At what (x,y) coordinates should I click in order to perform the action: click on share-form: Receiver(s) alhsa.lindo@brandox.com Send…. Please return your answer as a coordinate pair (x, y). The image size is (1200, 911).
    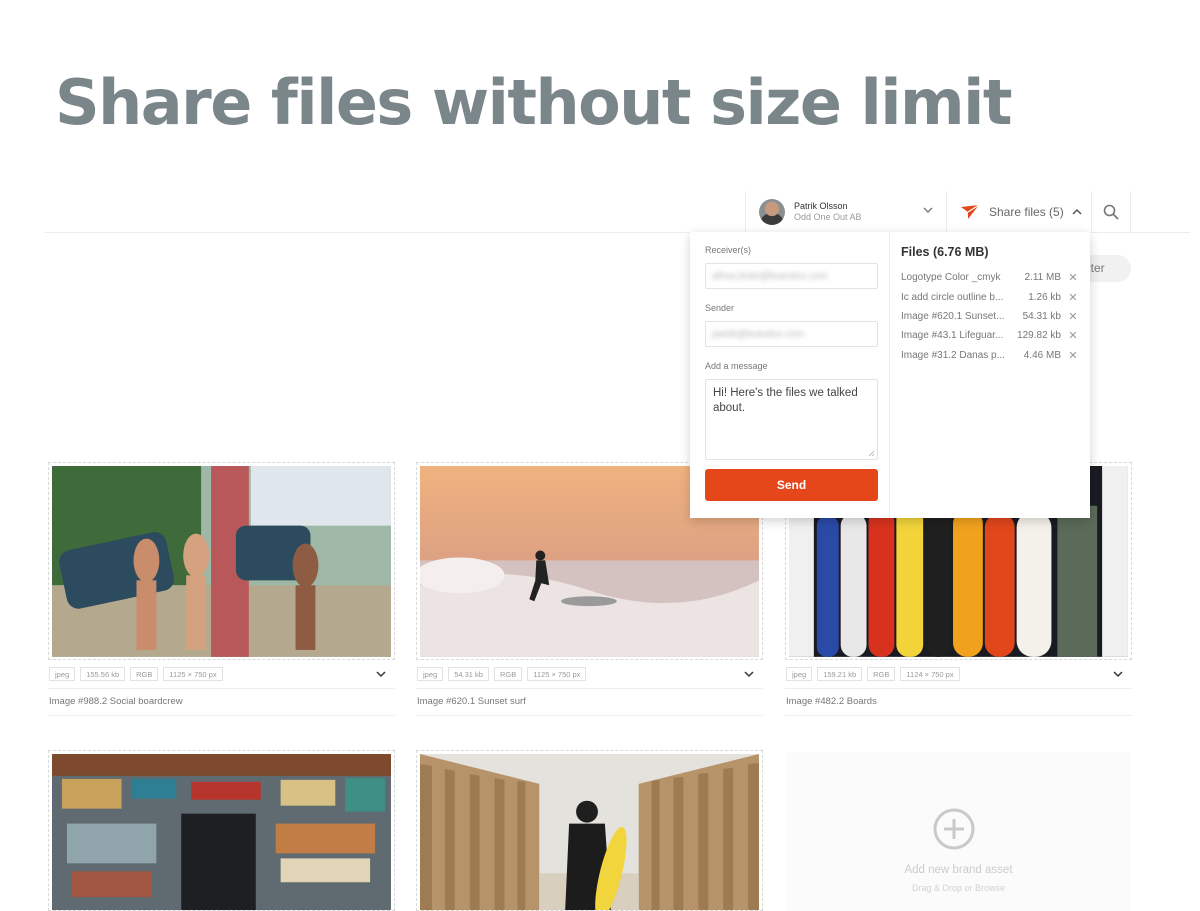
    Looking at the image, I should click on (790, 375).